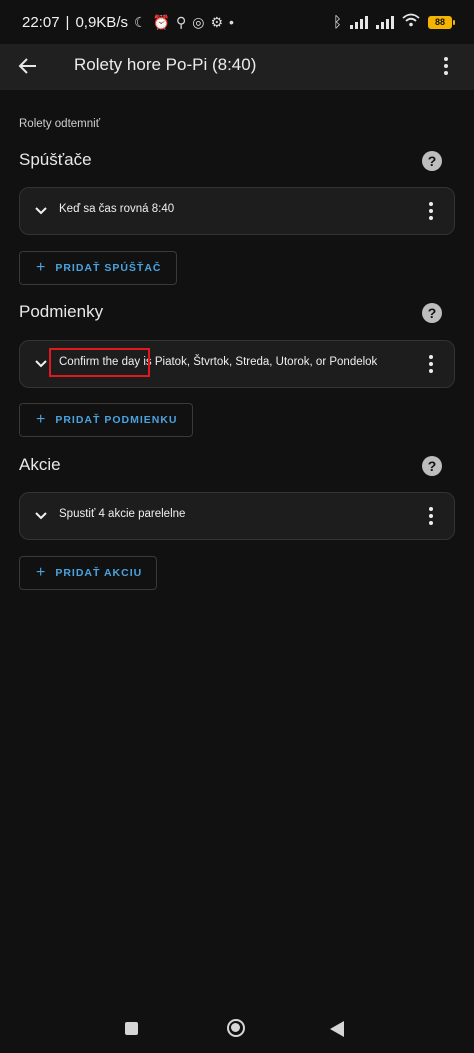 Image resolution: width=474 pixels, height=1053 pixels. I want to click on action-card: Spustiť 4 akcie parelelne, so click(237, 516).